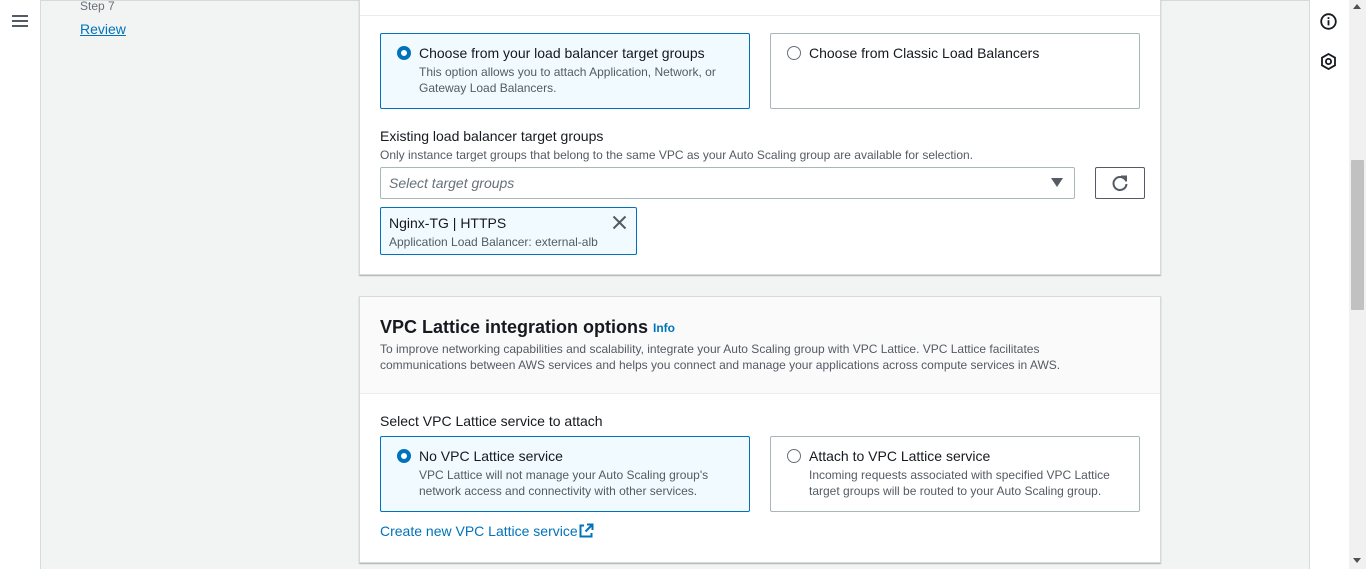 This screenshot has height=569, width=1366. I want to click on scrollbar-thumb, so click(1357, 235).